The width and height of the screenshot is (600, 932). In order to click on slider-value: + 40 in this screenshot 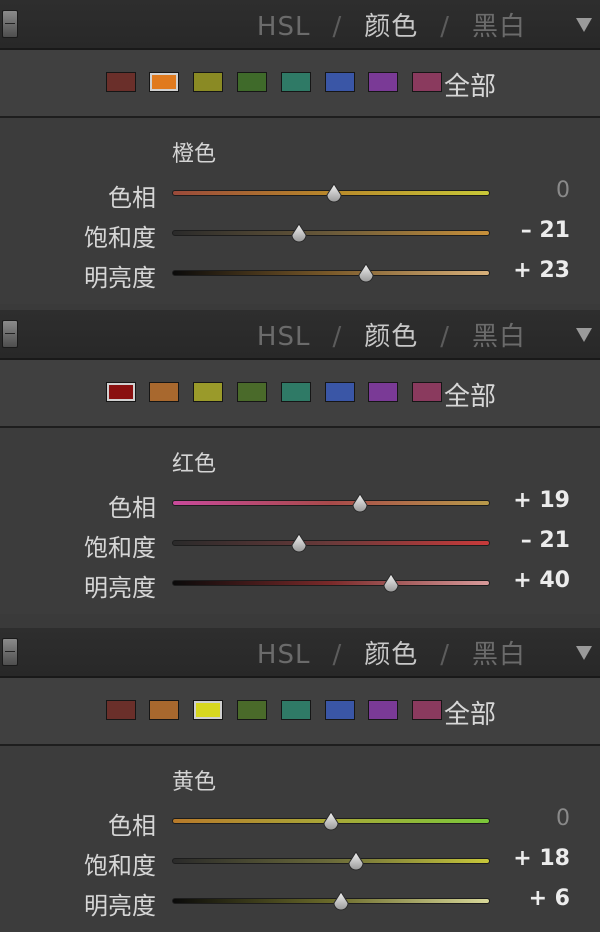, I will do `click(541, 580)`.